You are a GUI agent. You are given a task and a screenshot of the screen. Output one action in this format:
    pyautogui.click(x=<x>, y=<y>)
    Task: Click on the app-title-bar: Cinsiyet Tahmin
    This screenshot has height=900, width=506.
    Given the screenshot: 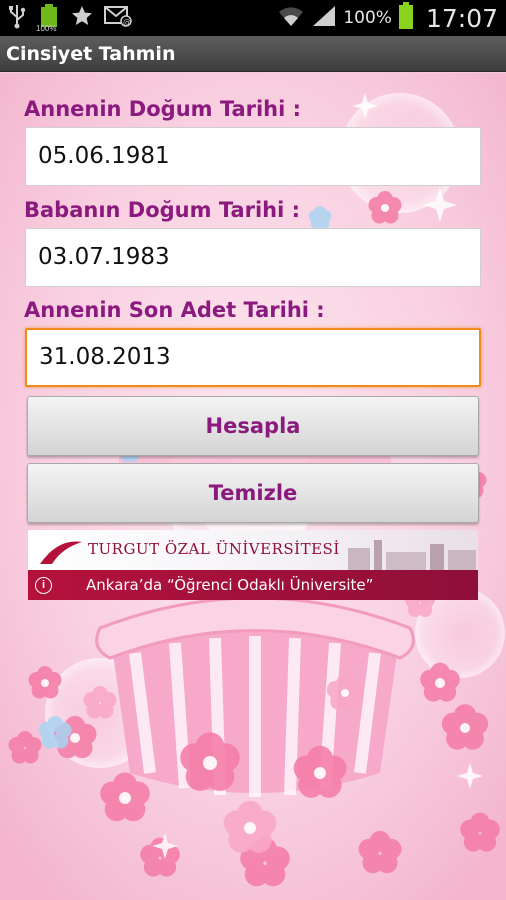 What is the action you would take?
    pyautogui.click(x=253, y=54)
    